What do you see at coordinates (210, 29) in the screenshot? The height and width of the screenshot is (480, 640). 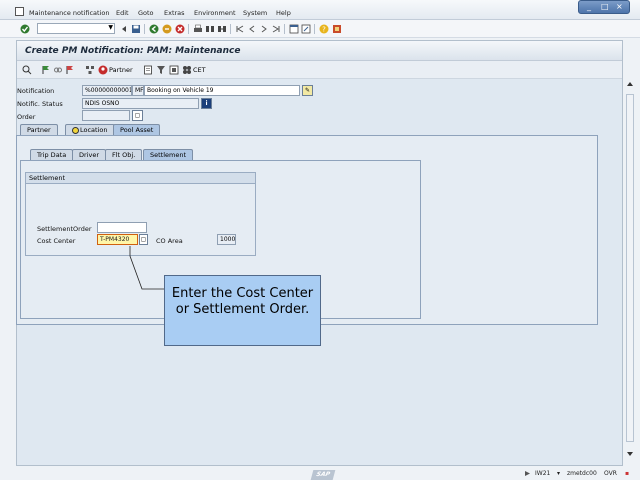 I see `find-icon` at bounding box center [210, 29].